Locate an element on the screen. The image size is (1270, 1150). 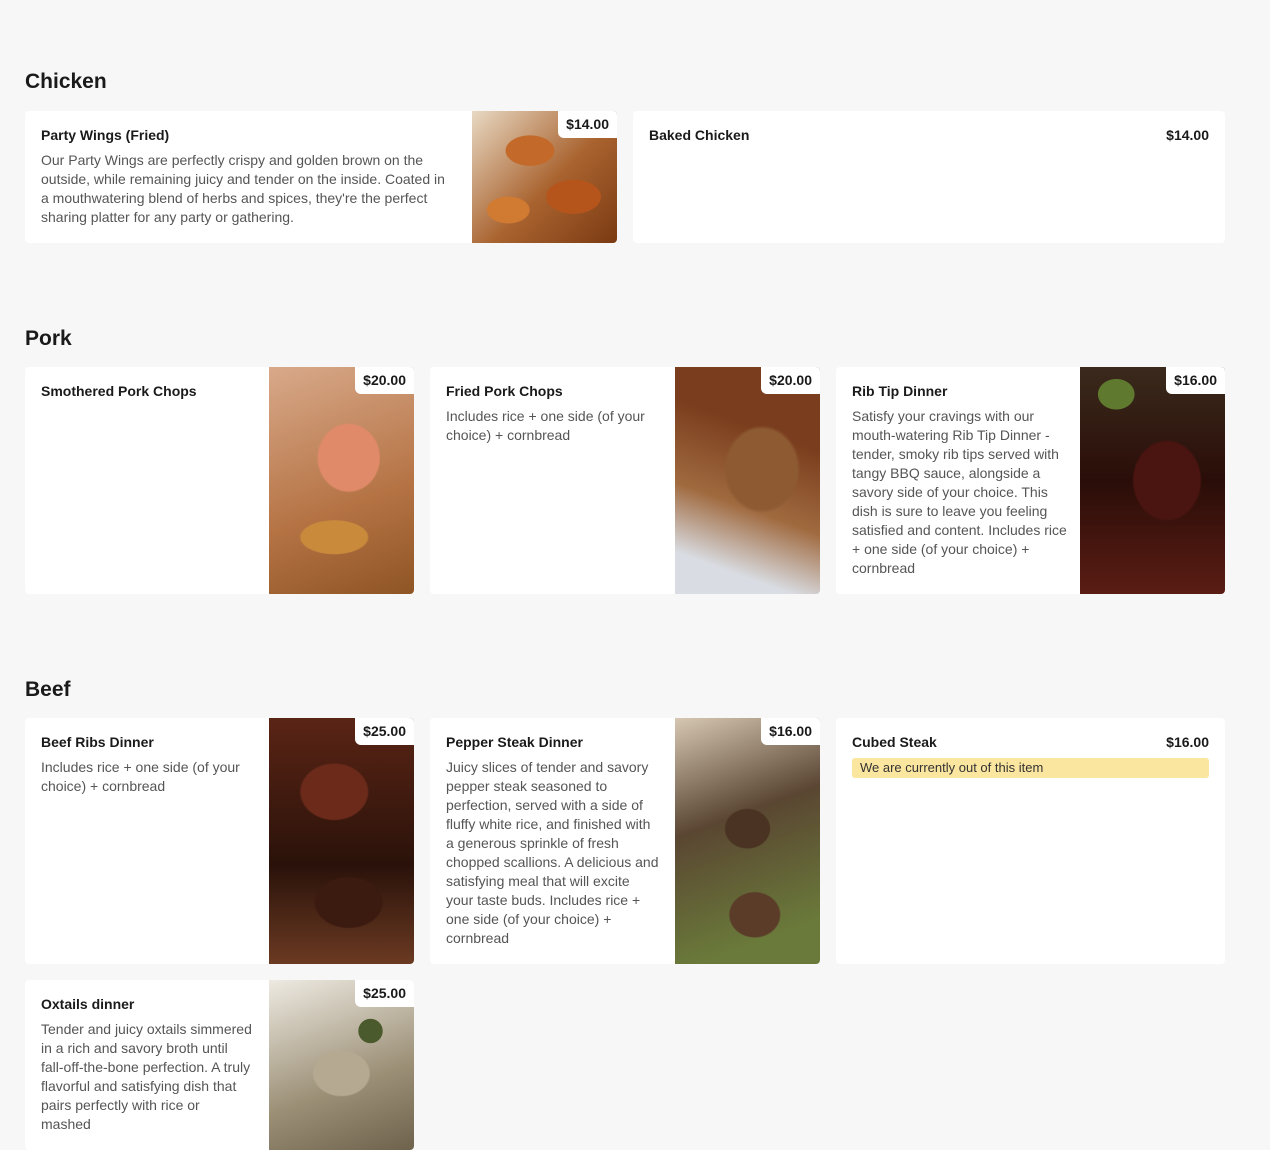
item-name: Smothered Pork Chops is located at coordinates (119, 391).